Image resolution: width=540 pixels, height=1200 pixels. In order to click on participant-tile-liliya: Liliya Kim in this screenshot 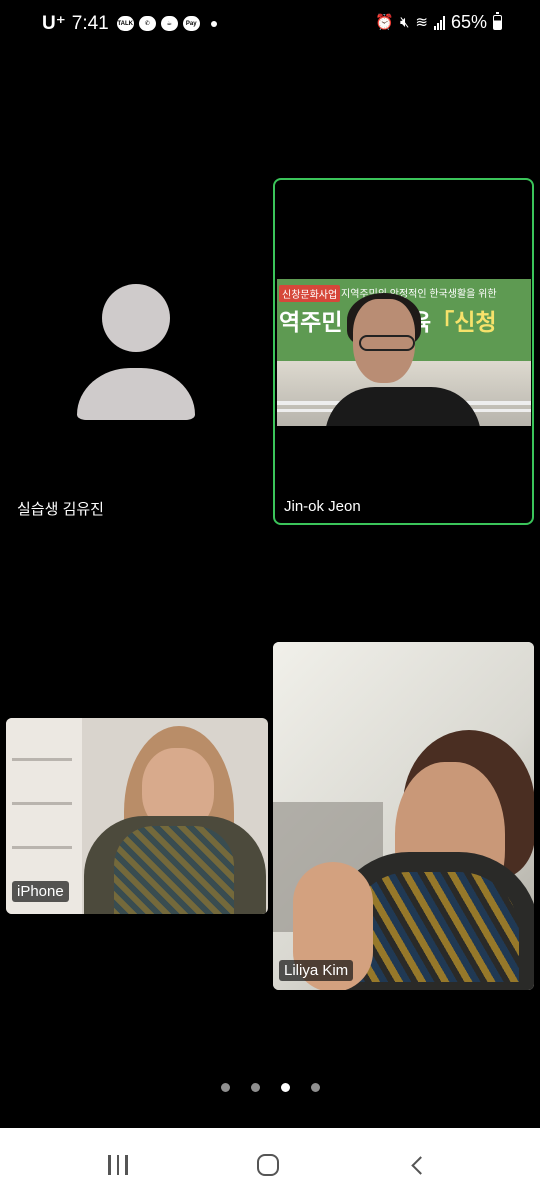, I will do `click(403, 816)`.